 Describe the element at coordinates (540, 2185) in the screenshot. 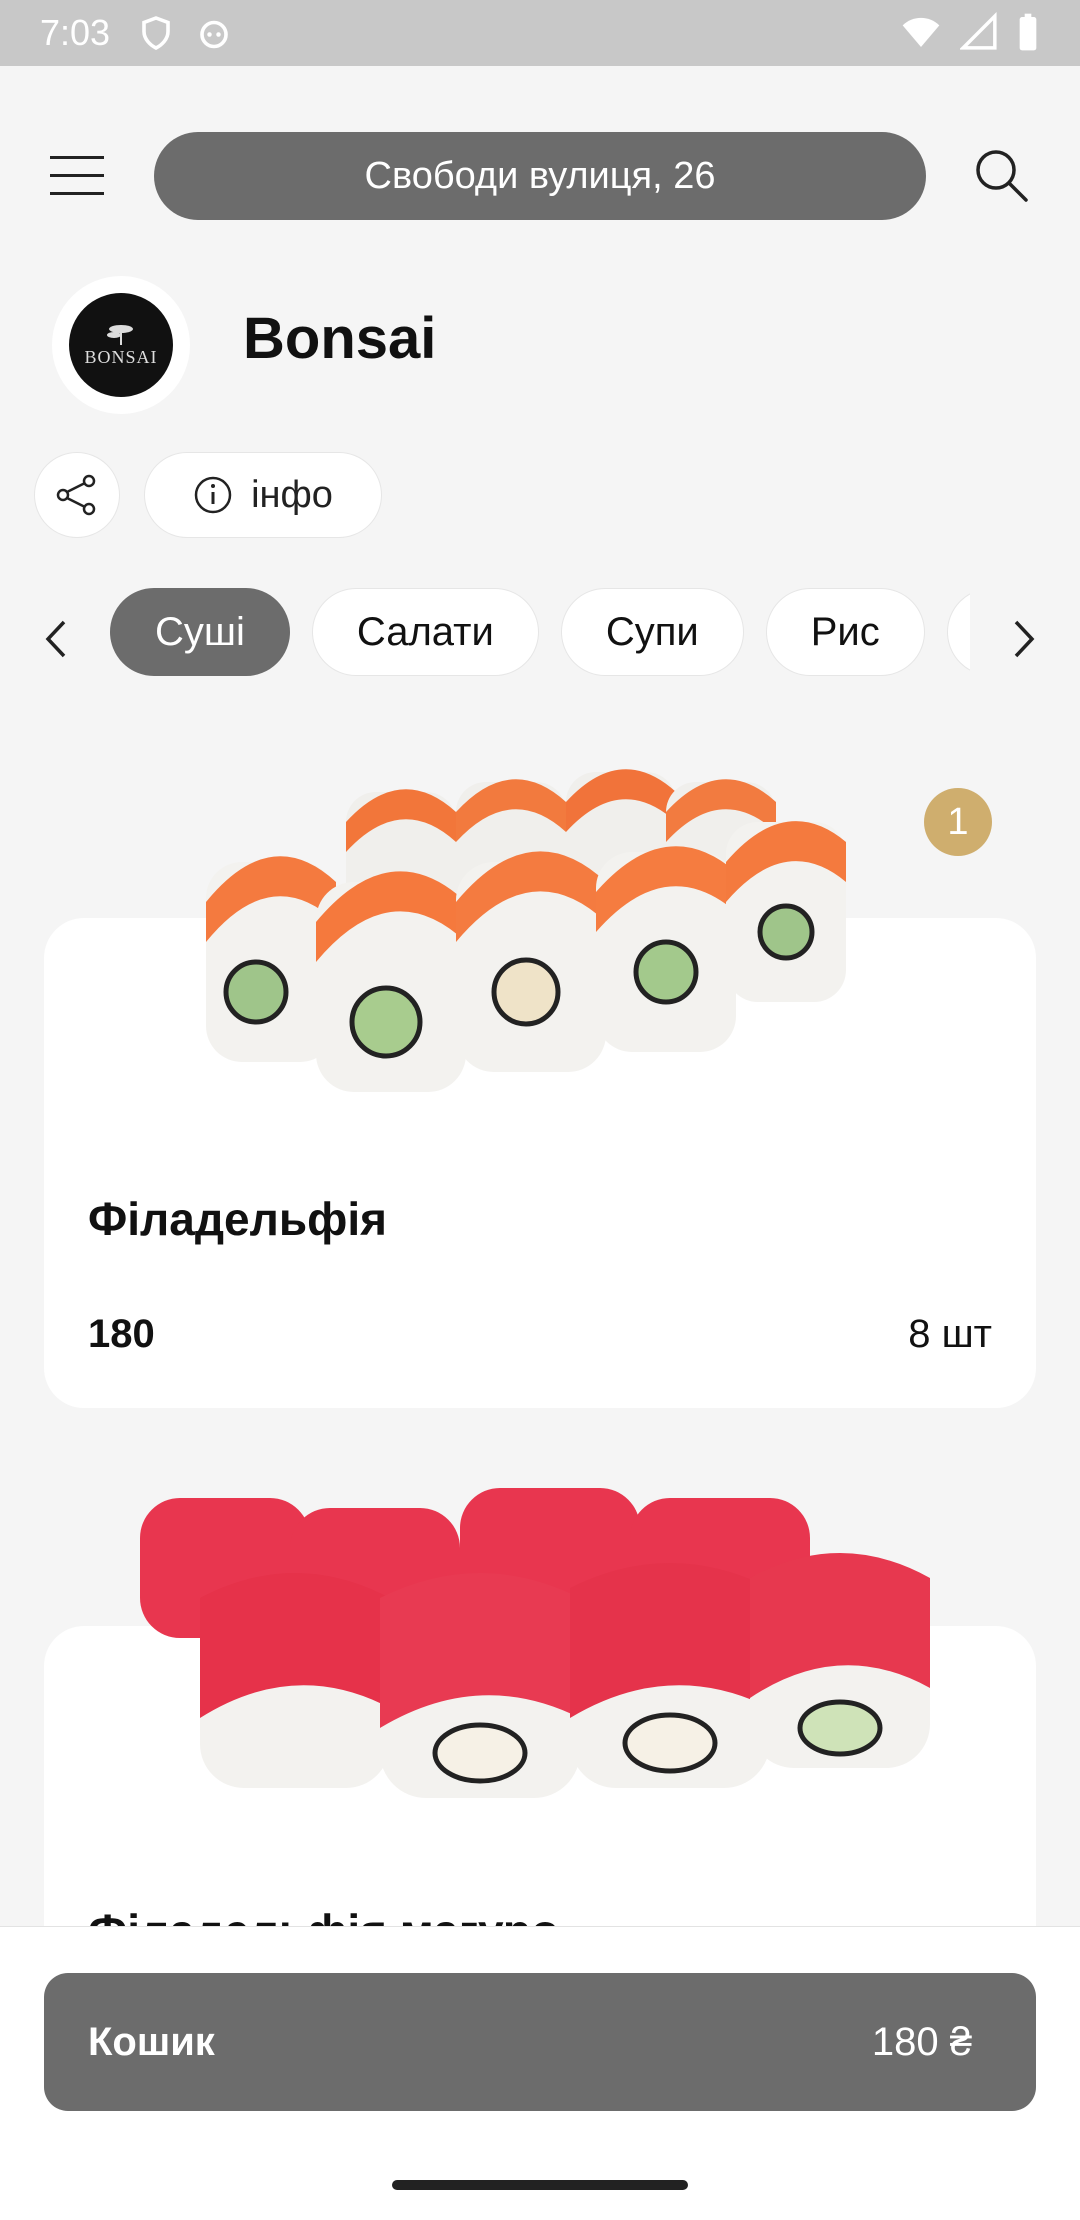

I see `home-indicator` at that location.